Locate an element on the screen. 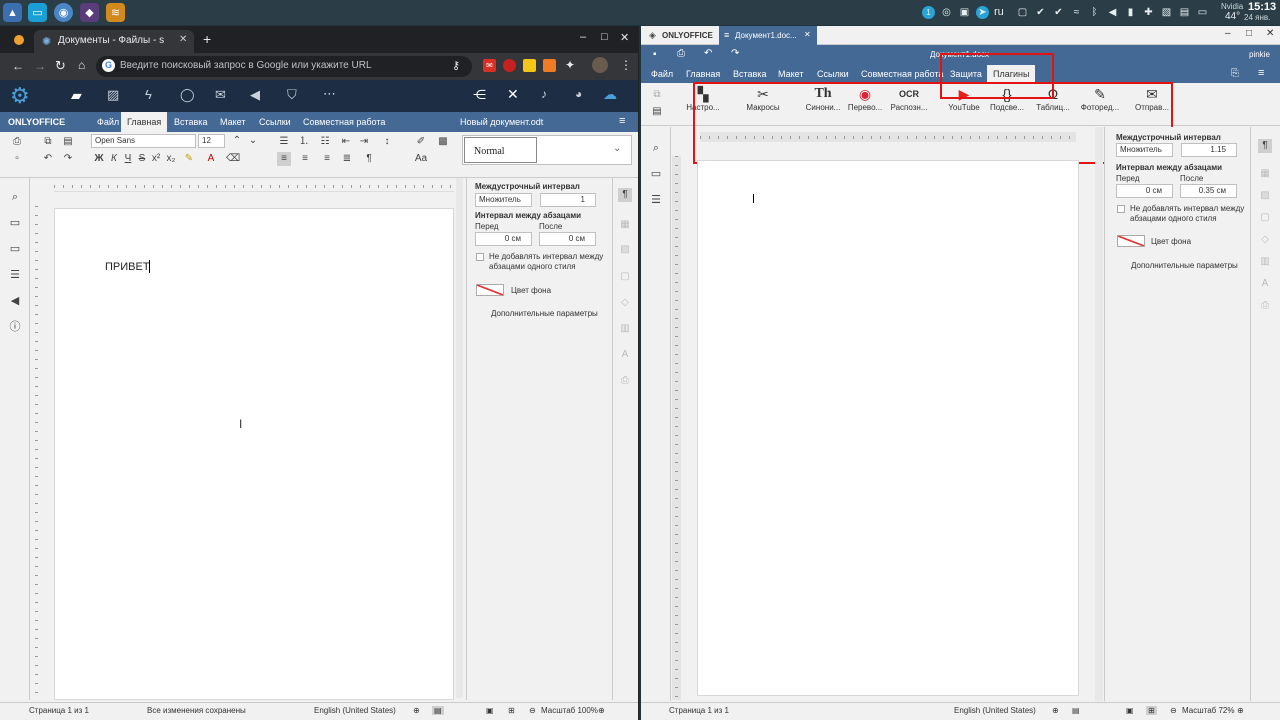 The height and width of the screenshot is (720, 1280). shading-icon: ▩ is located at coordinates (443, 142).